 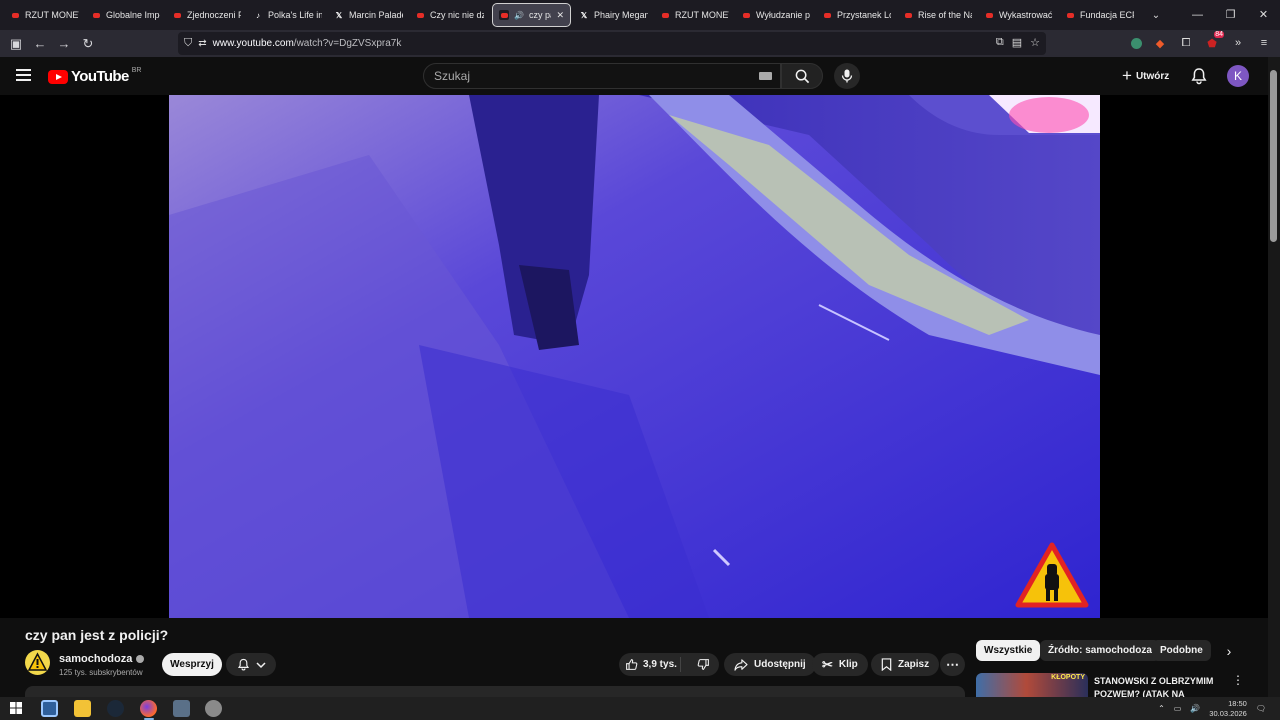 What do you see at coordinates (213, 708) in the screenshot?
I see `app-icon` at bounding box center [213, 708].